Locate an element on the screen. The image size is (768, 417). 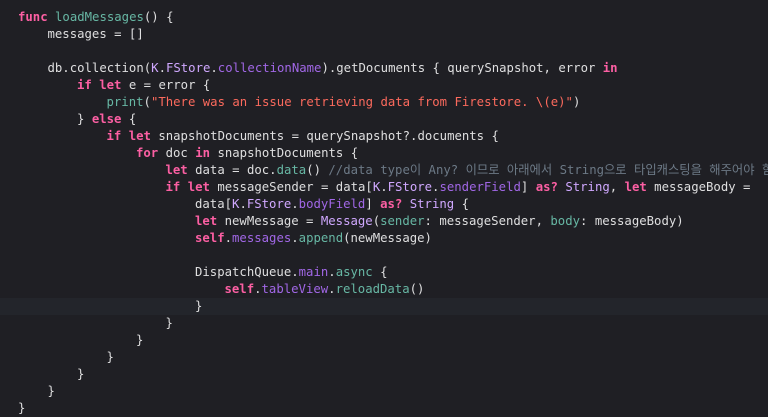
code-token: func is located at coordinates (33, 17).